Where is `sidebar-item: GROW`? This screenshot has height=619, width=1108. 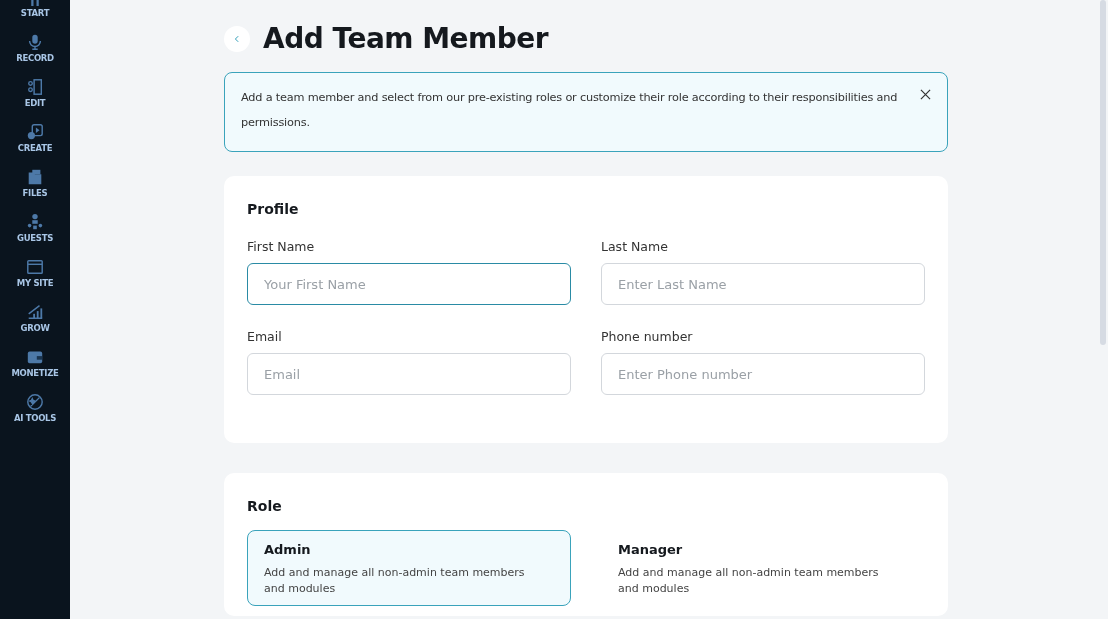 sidebar-item: GROW is located at coordinates (35, 316).